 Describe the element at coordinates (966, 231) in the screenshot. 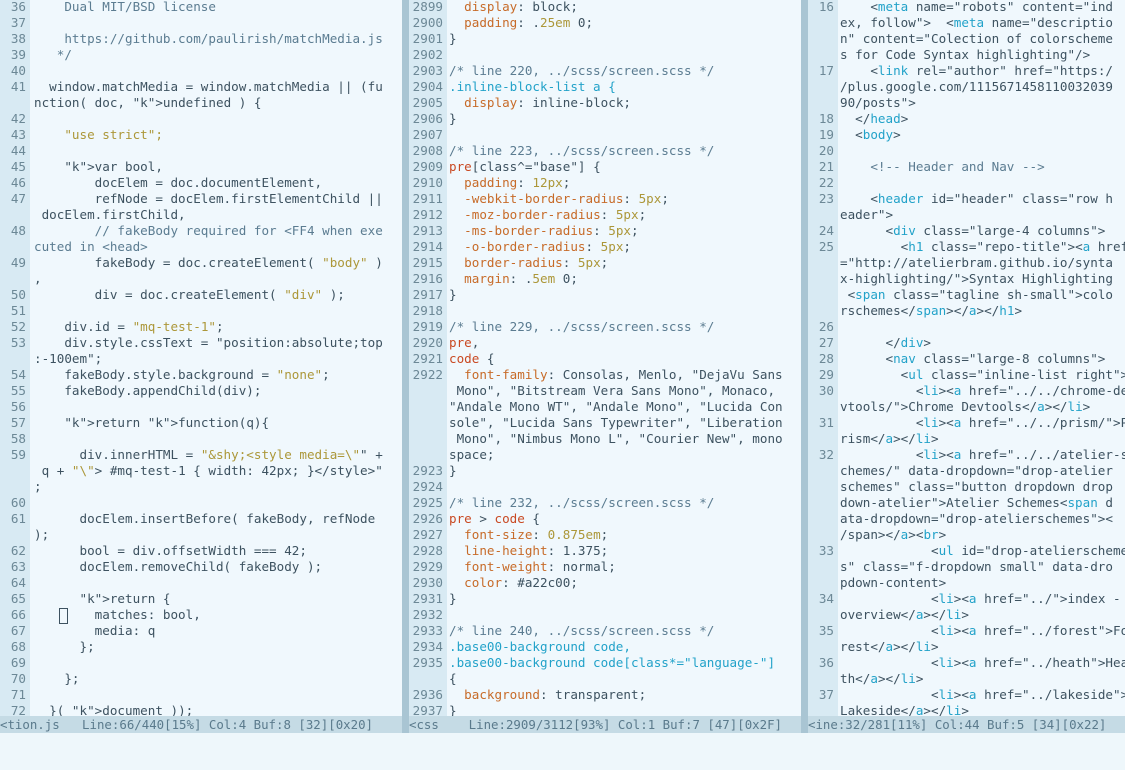

I see `code-line: 24 <div class="large-4 columns">` at that location.